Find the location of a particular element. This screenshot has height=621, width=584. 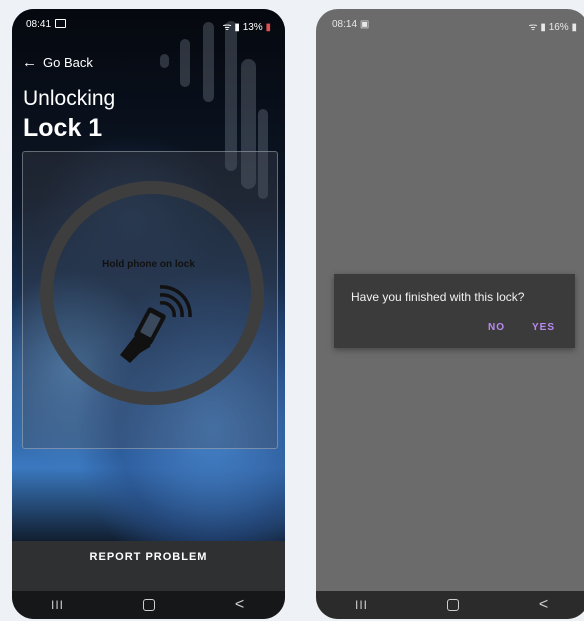

dialog-message: Have you finished with this lock? is located at coordinates (438, 297).